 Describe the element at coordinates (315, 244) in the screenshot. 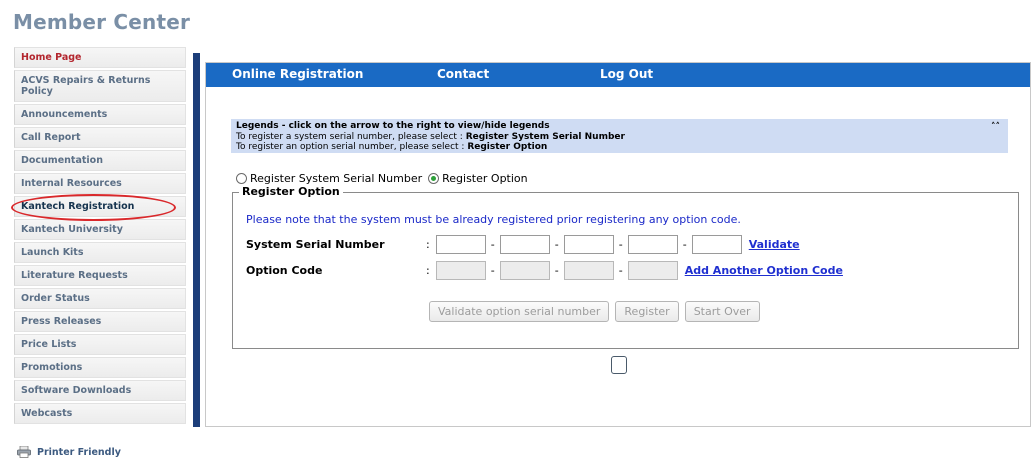

I see `serial-number-label: System Serial Number` at that location.